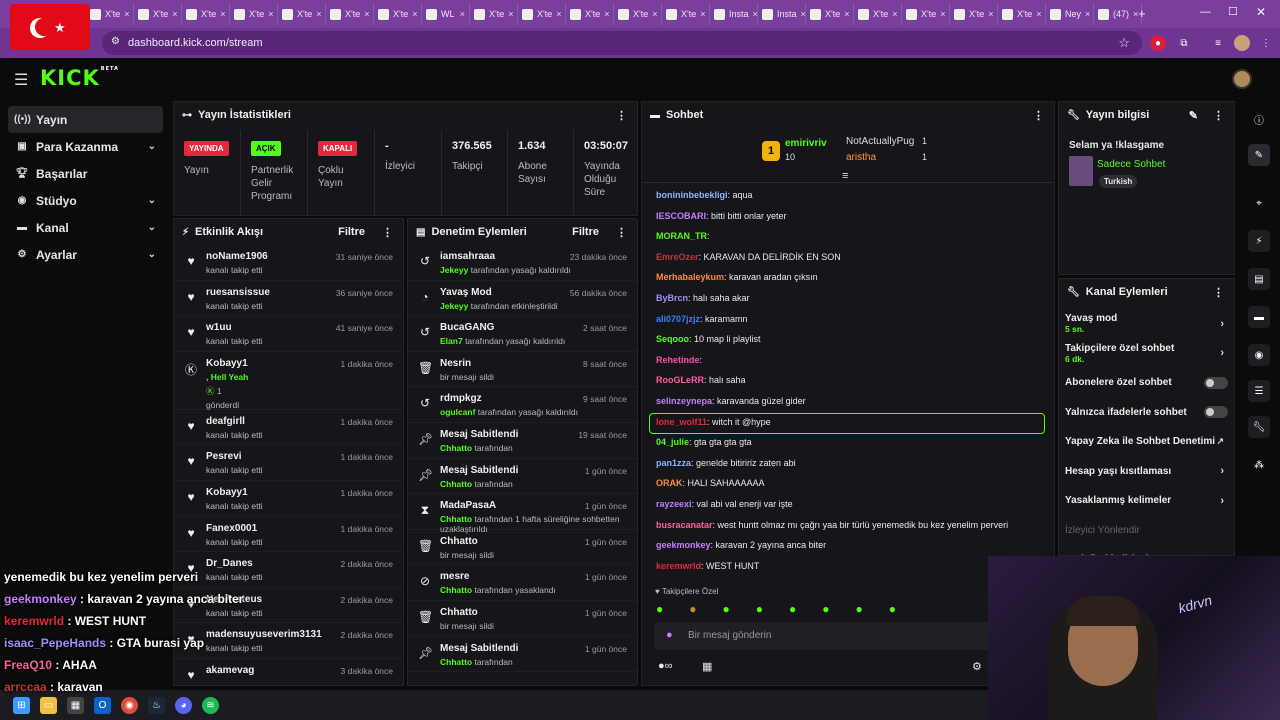 The height and width of the screenshot is (720, 1280). Describe the element at coordinates (1259, 155) in the screenshot. I see `edit-icon: ✎` at that location.